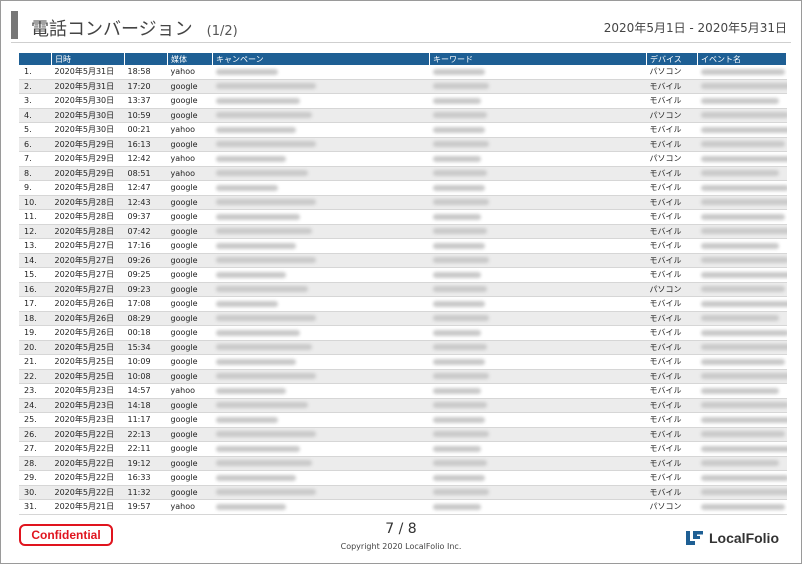  Describe the element at coordinates (146, 507) in the screenshot. I see `row-time: 19:57` at that location.